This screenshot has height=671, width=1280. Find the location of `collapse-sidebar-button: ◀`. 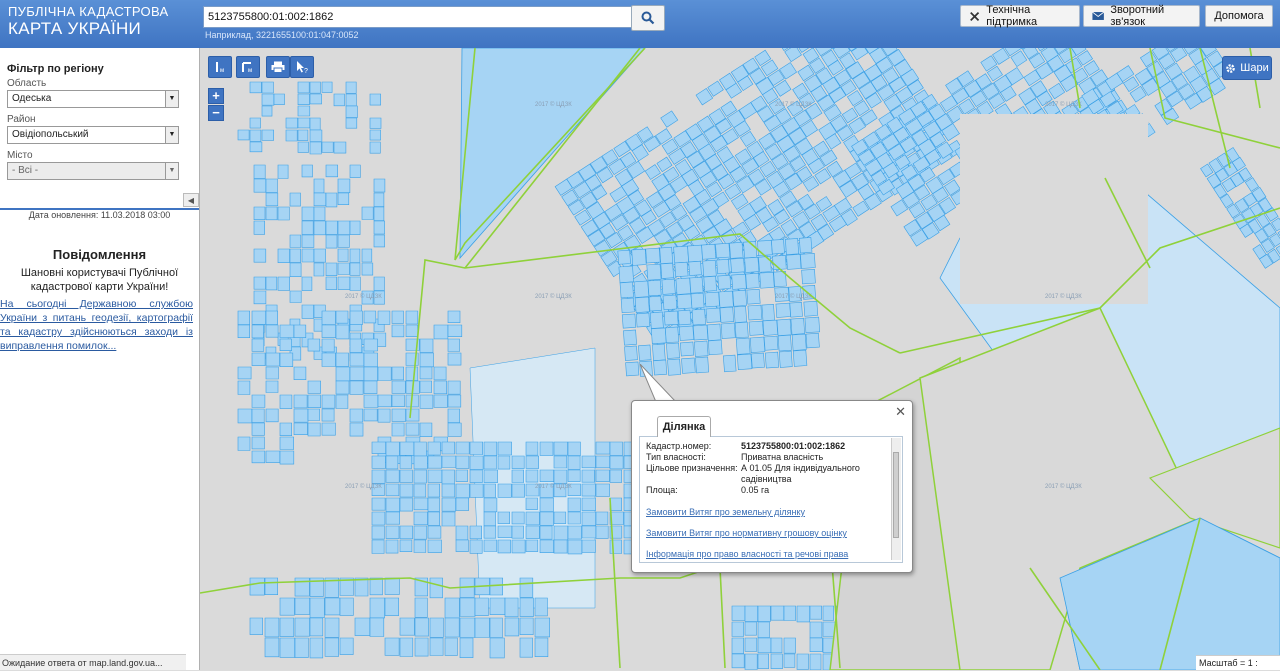

collapse-sidebar-button: ◀ is located at coordinates (191, 200).